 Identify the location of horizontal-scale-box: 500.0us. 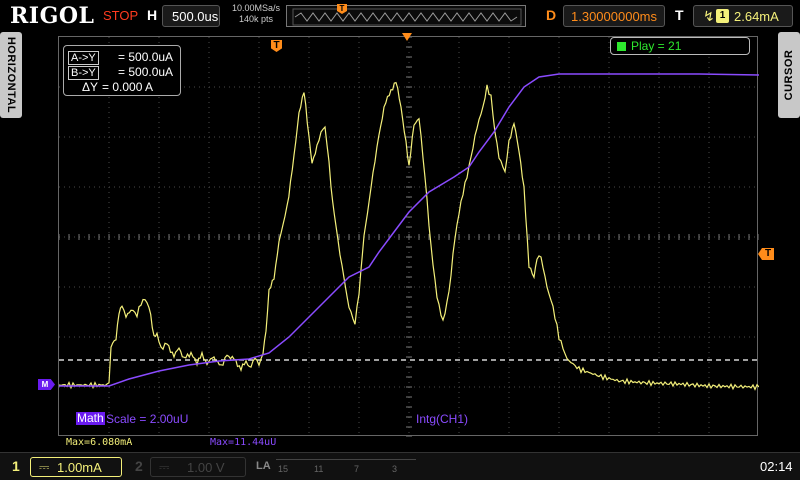
(191, 16).